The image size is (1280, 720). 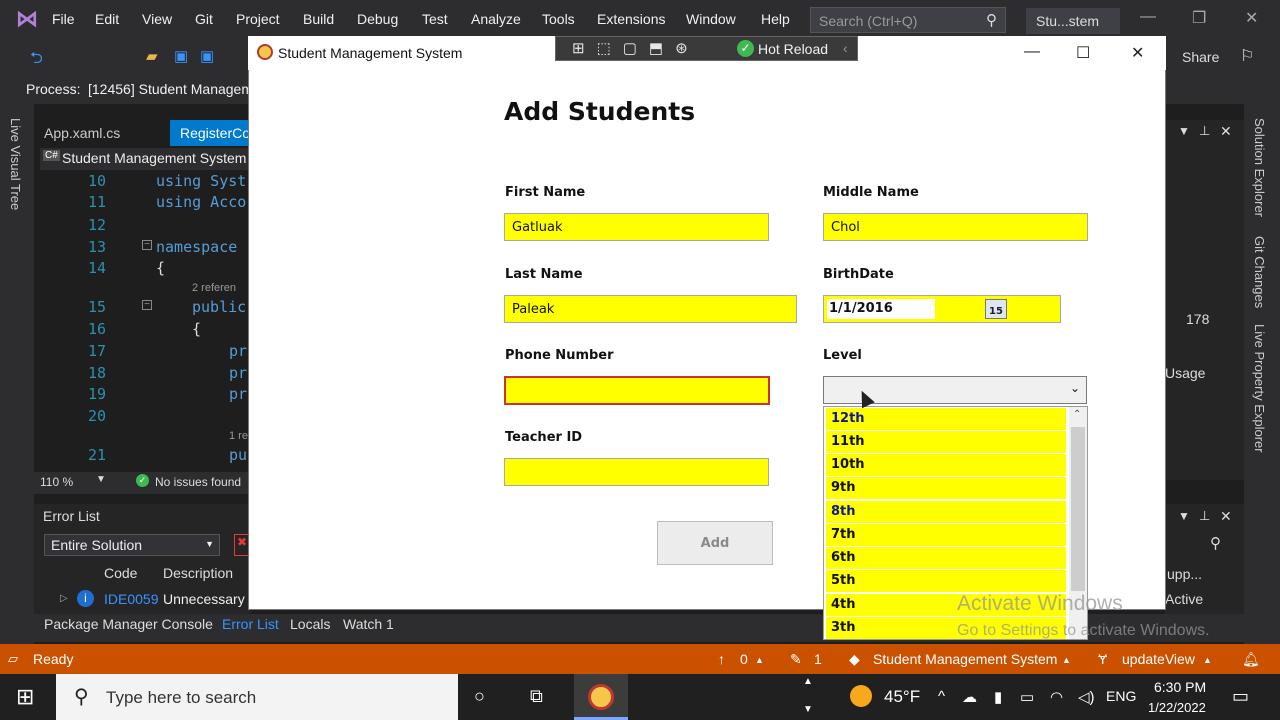 What do you see at coordinates (861, 696) in the screenshot?
I see `weather-sun-icon` at bounding box center [861, 696].